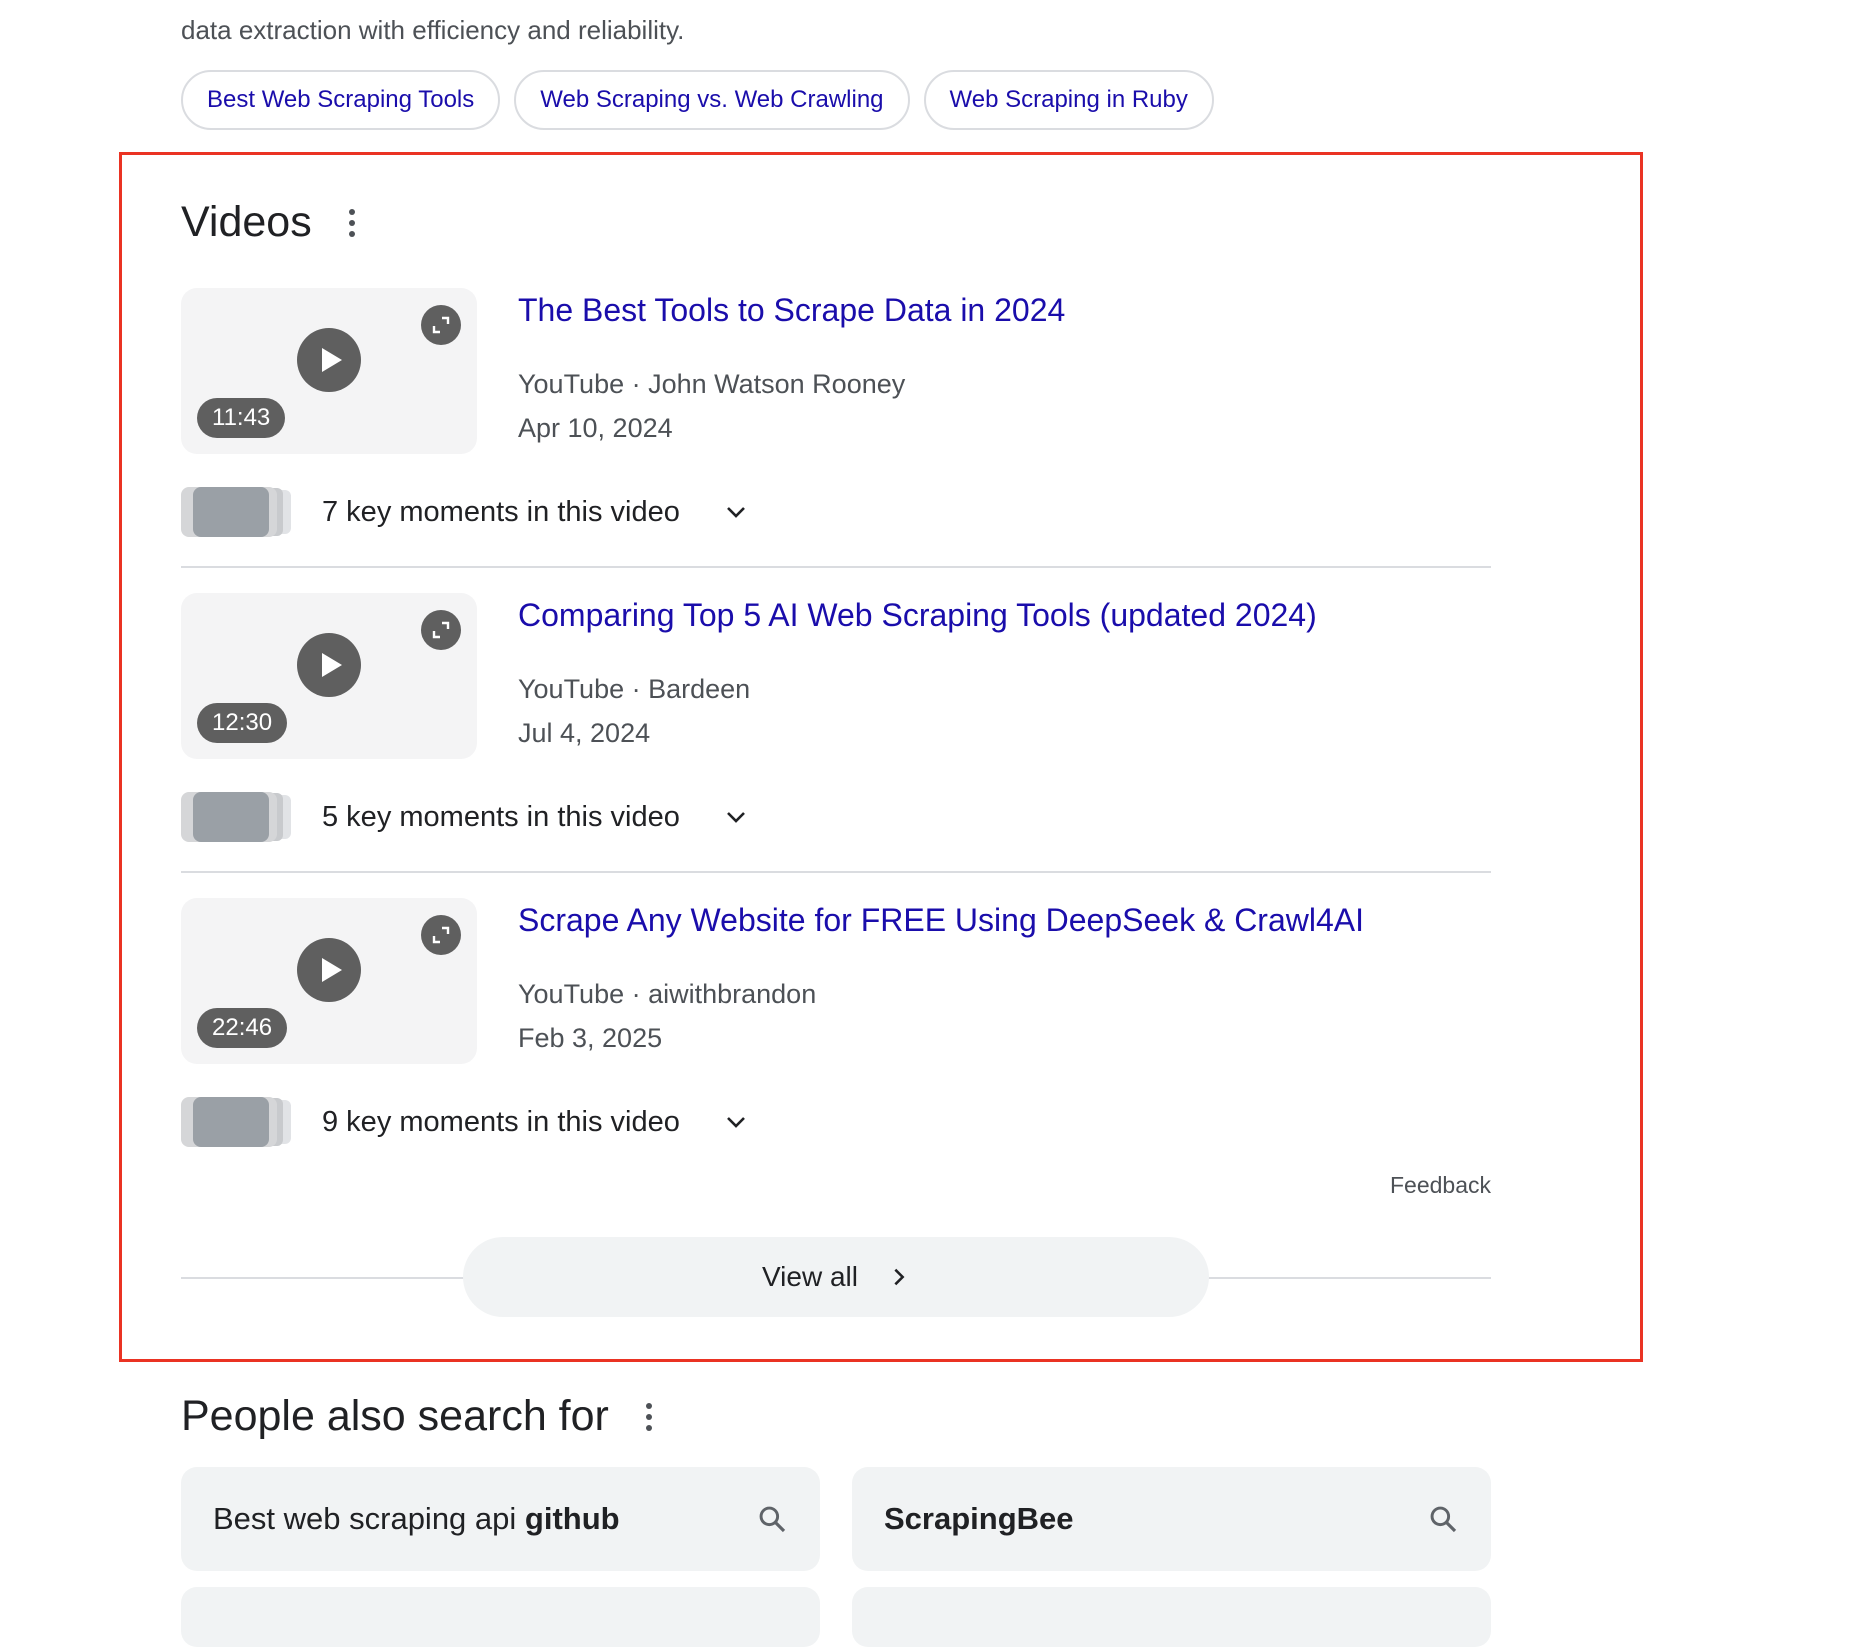 The width and height of the screenshot is (1852, 1647). I want to click on video-thumbnail: 11:43, so click(329, 371).